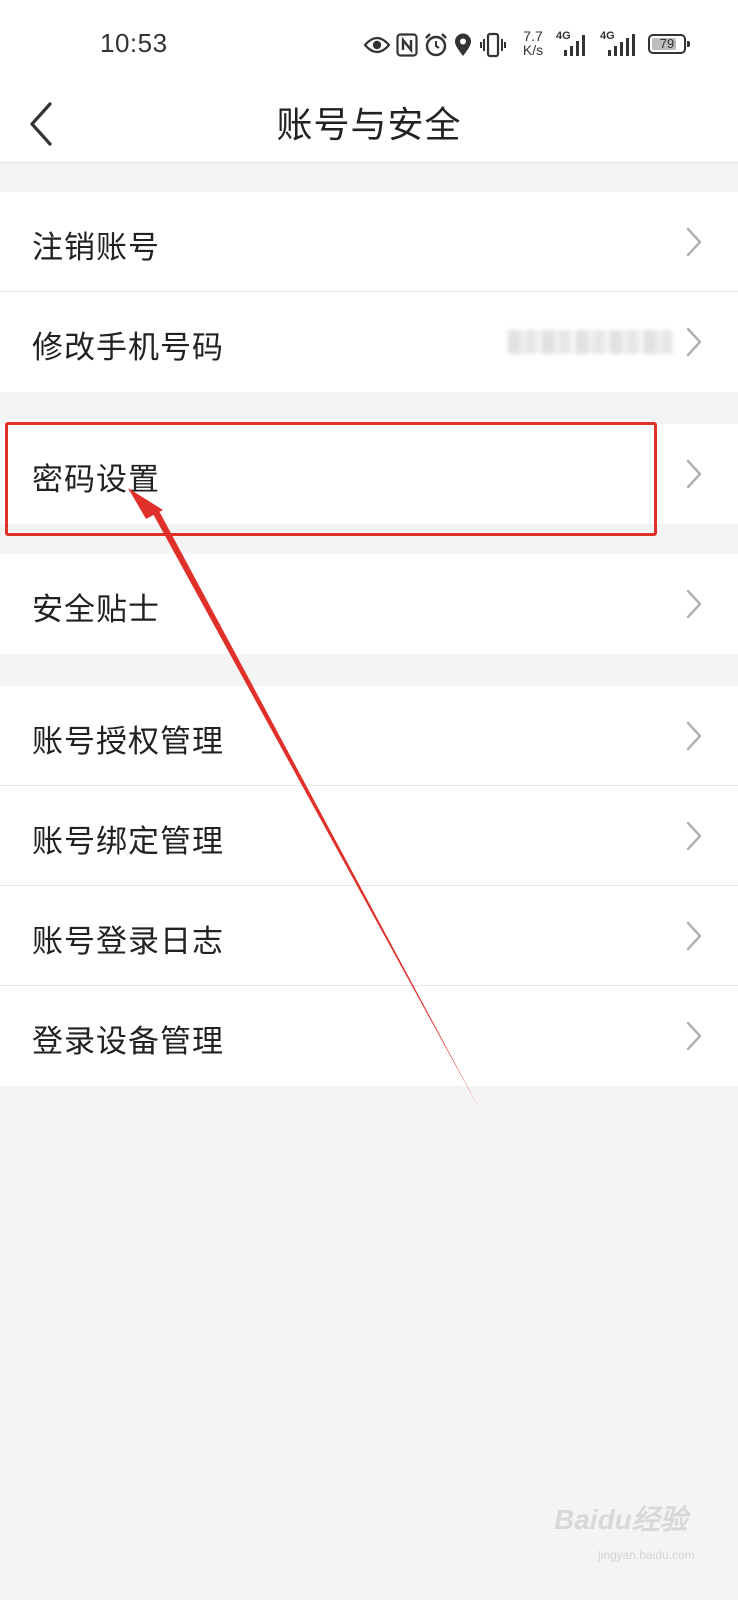 The image size is (738, 1600). I want to click on net-speed: 7.7 K/s, so click(533, 43).